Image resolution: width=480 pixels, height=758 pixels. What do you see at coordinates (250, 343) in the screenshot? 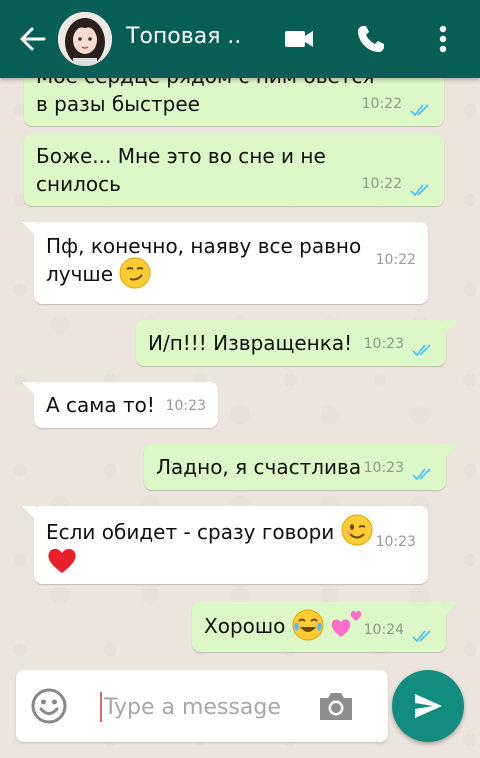
I see `message-text: И/п!!! Извращенка!` at bounding box center [250, 343].